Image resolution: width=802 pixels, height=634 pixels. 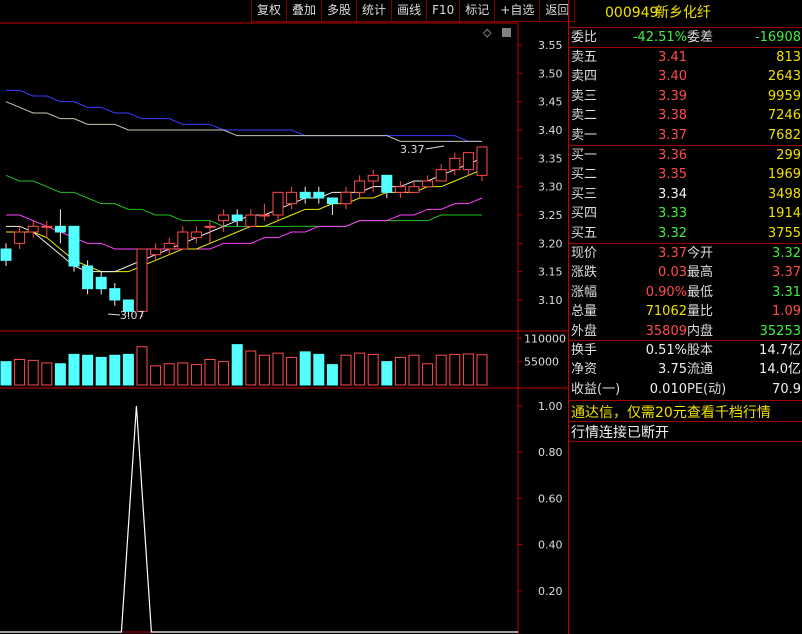 I want to click on field-value: 3.31, so click(x=786, y=292).